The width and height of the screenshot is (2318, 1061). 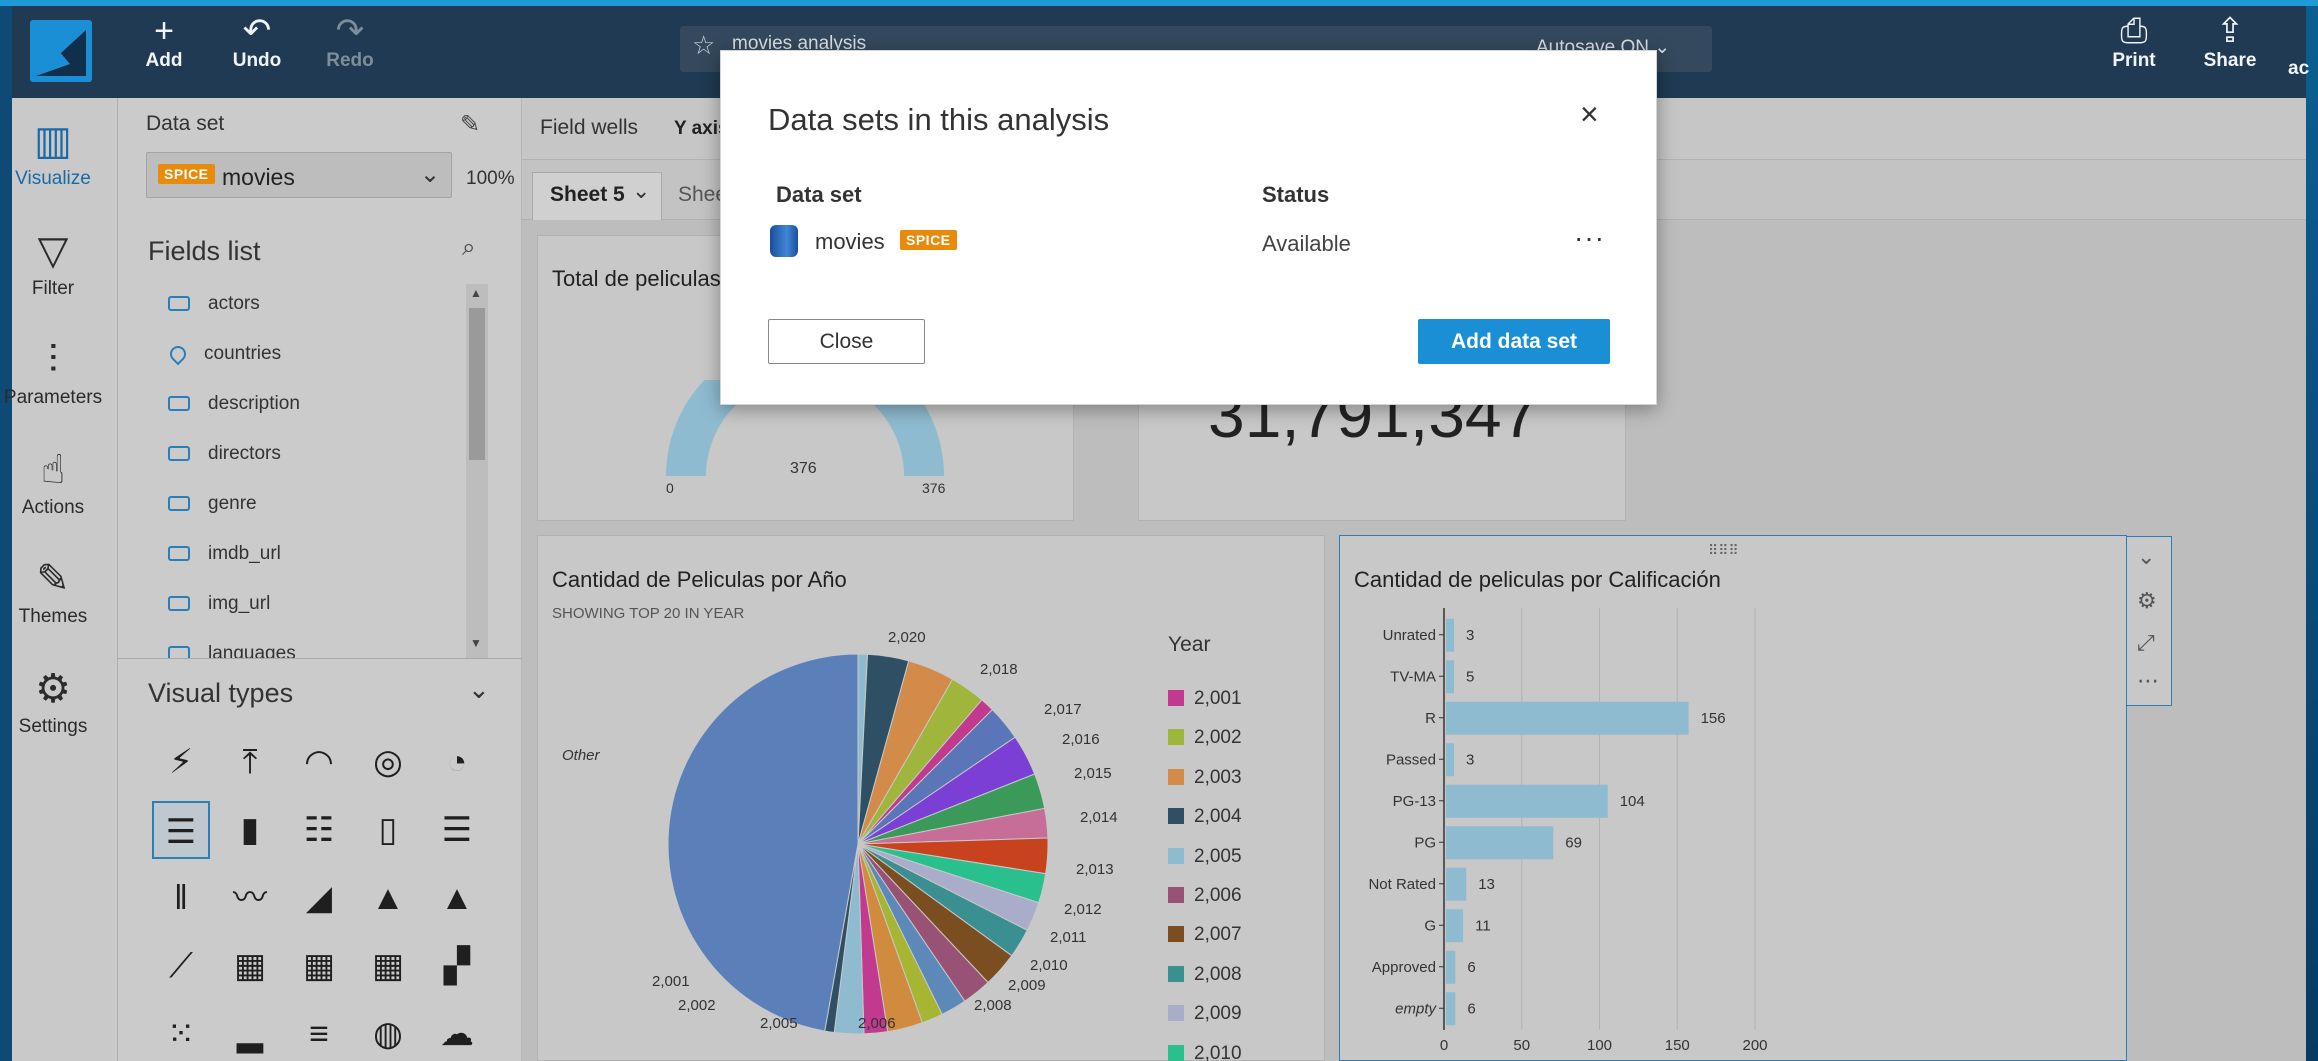 I want to click on account-button: ac, so click(x=2298, y=69).